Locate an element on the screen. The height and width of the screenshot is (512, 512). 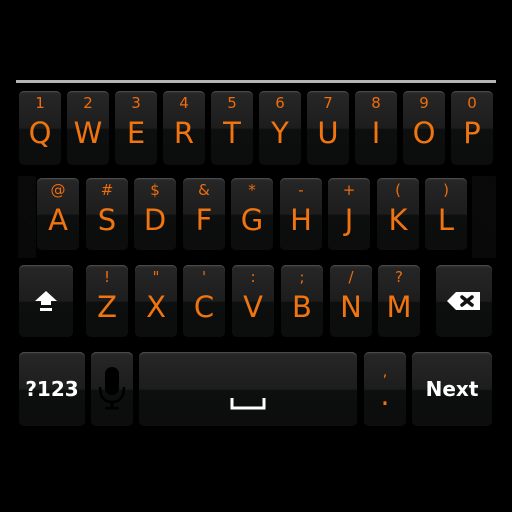
period-key: , . is located at coordinates (385, 389).